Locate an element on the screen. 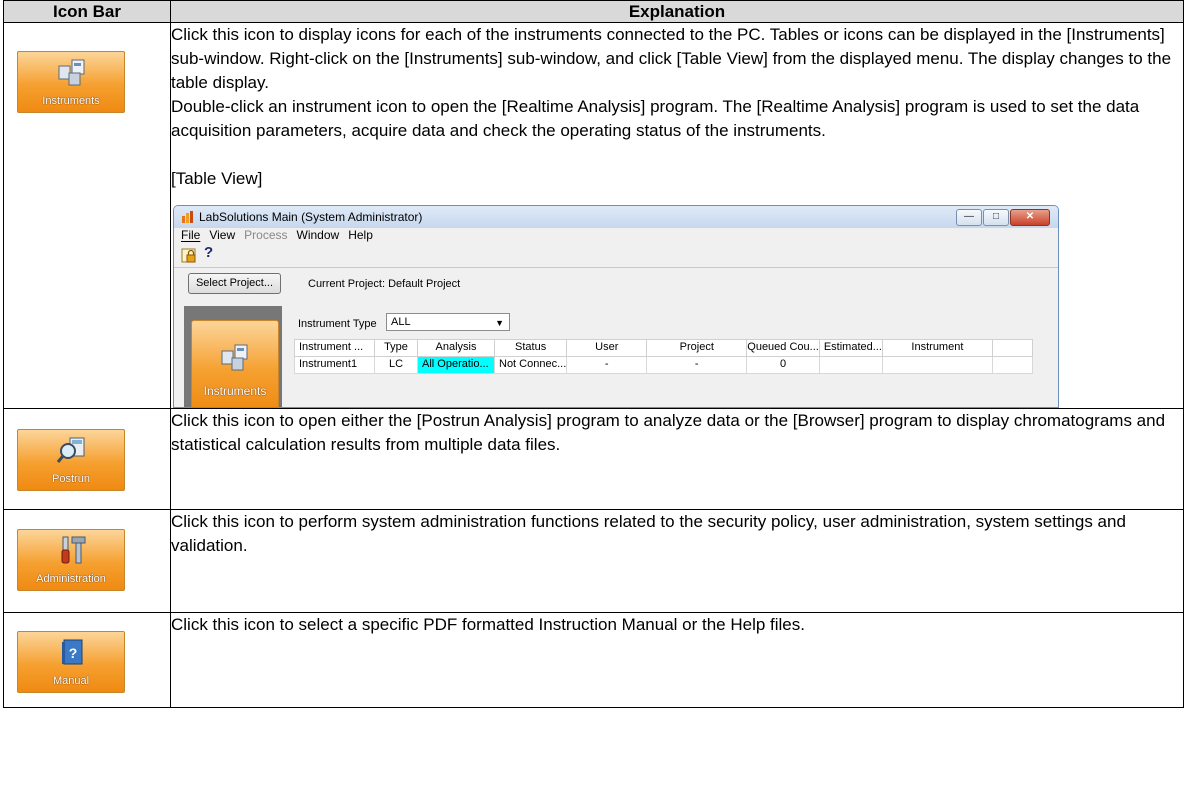 The width and height of the screenshot is (1188, 798). maximize-button: □ is located at coordinates (996, 217).